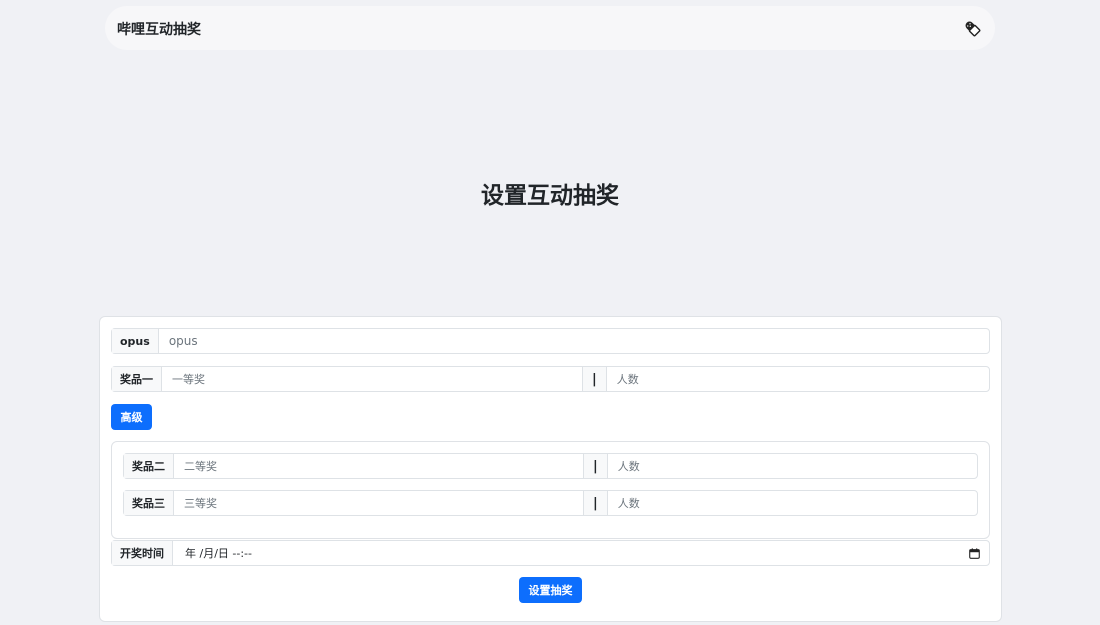  I want to click on navbar: 哔哩互动抽奖, so click(550, 28).